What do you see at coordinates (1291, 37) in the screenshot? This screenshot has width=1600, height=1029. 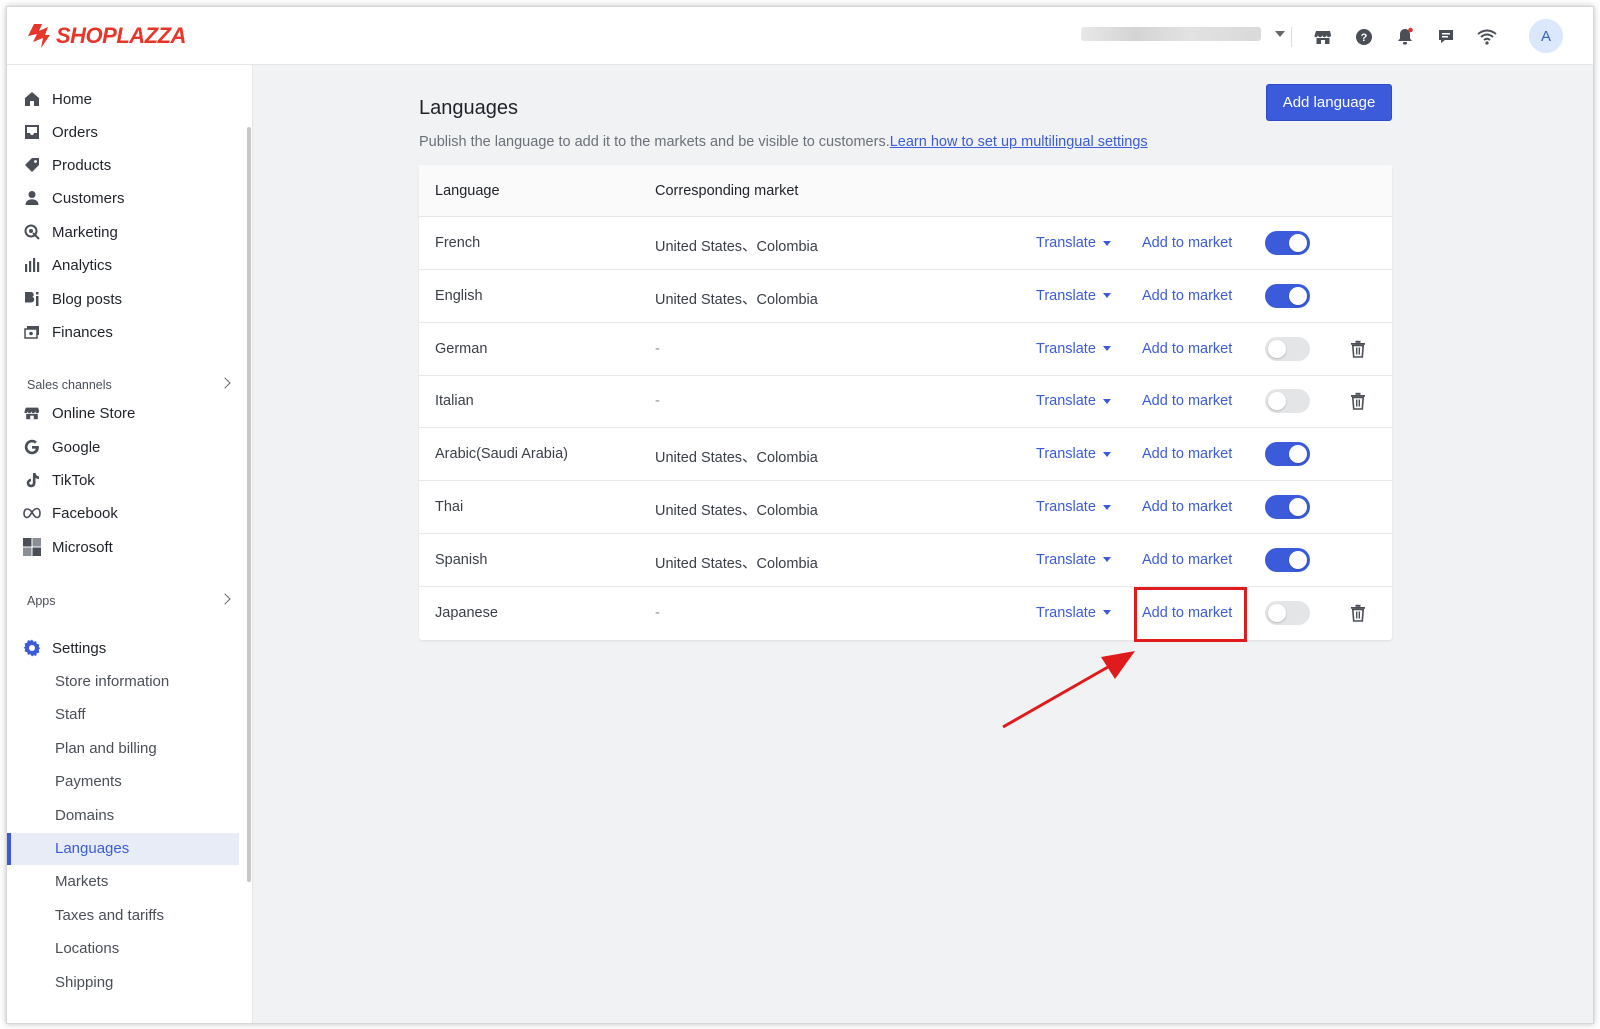 I see `header-divider` at bounding box center [1291, 37].